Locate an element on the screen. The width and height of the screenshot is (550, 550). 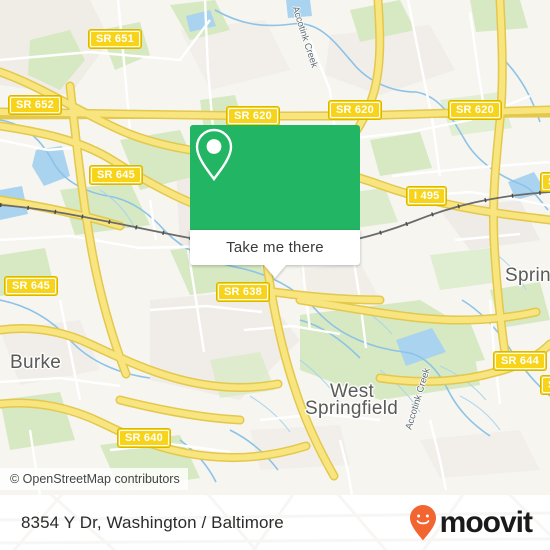
moovit-logo: moovit is located at coordinates (470, 523).